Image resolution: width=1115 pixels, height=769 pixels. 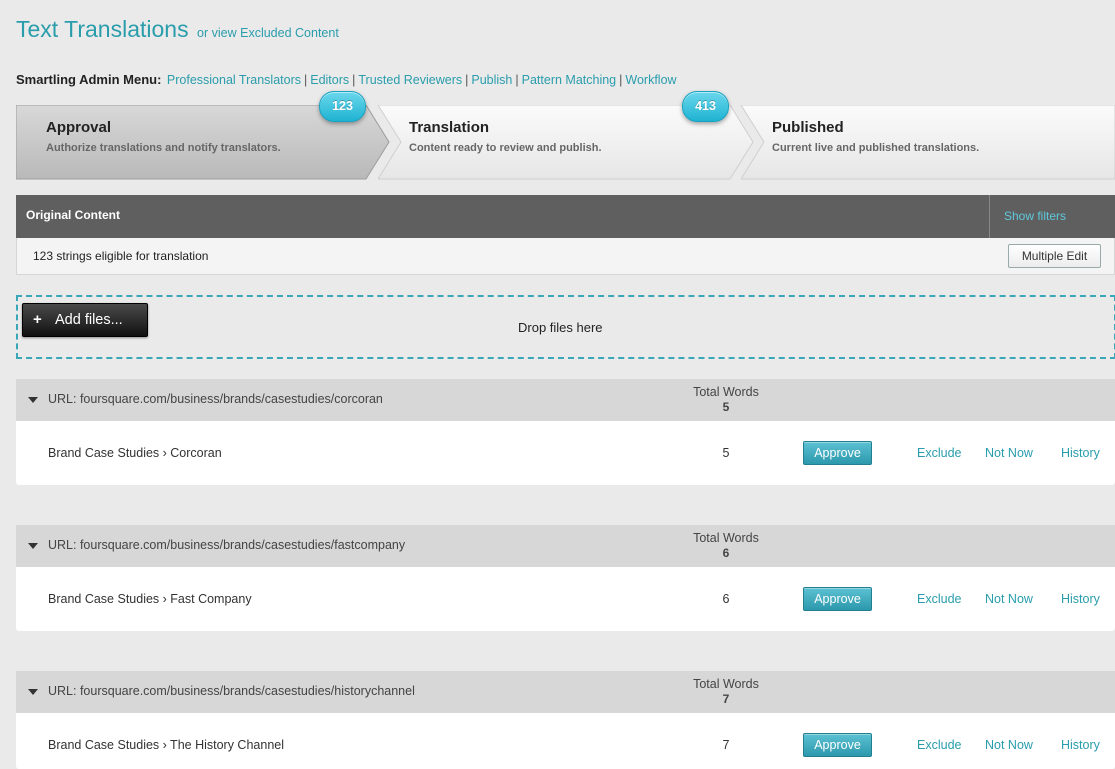 I want to click on total-words-value: 7, so click(x=726, y=699).